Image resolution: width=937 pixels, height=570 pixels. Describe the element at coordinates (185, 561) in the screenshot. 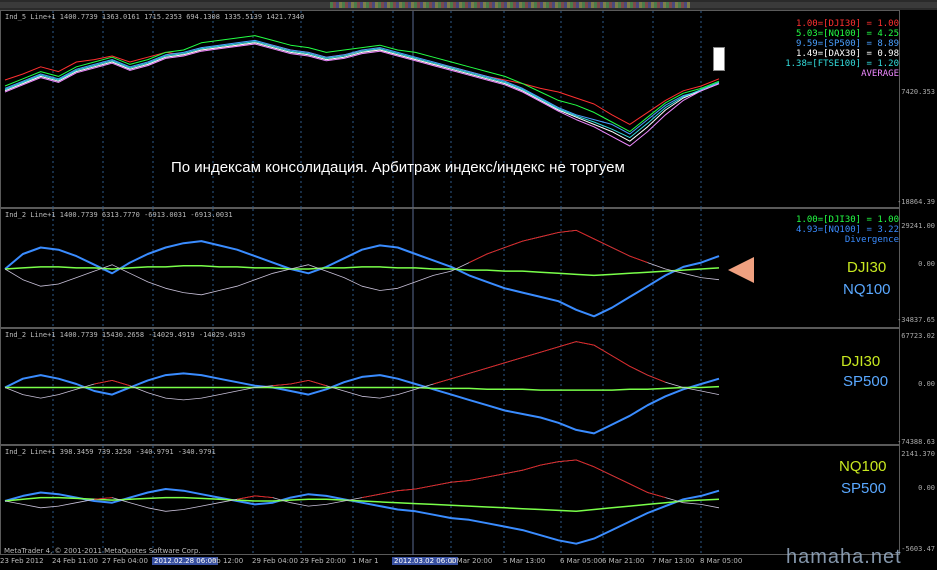

I see `time-label: 2012.02.28 06:00` at that location.